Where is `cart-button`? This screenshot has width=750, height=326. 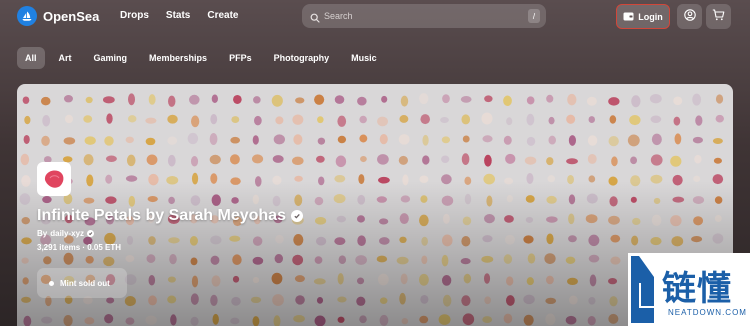 cart-button is located at coordinates (718, 16).